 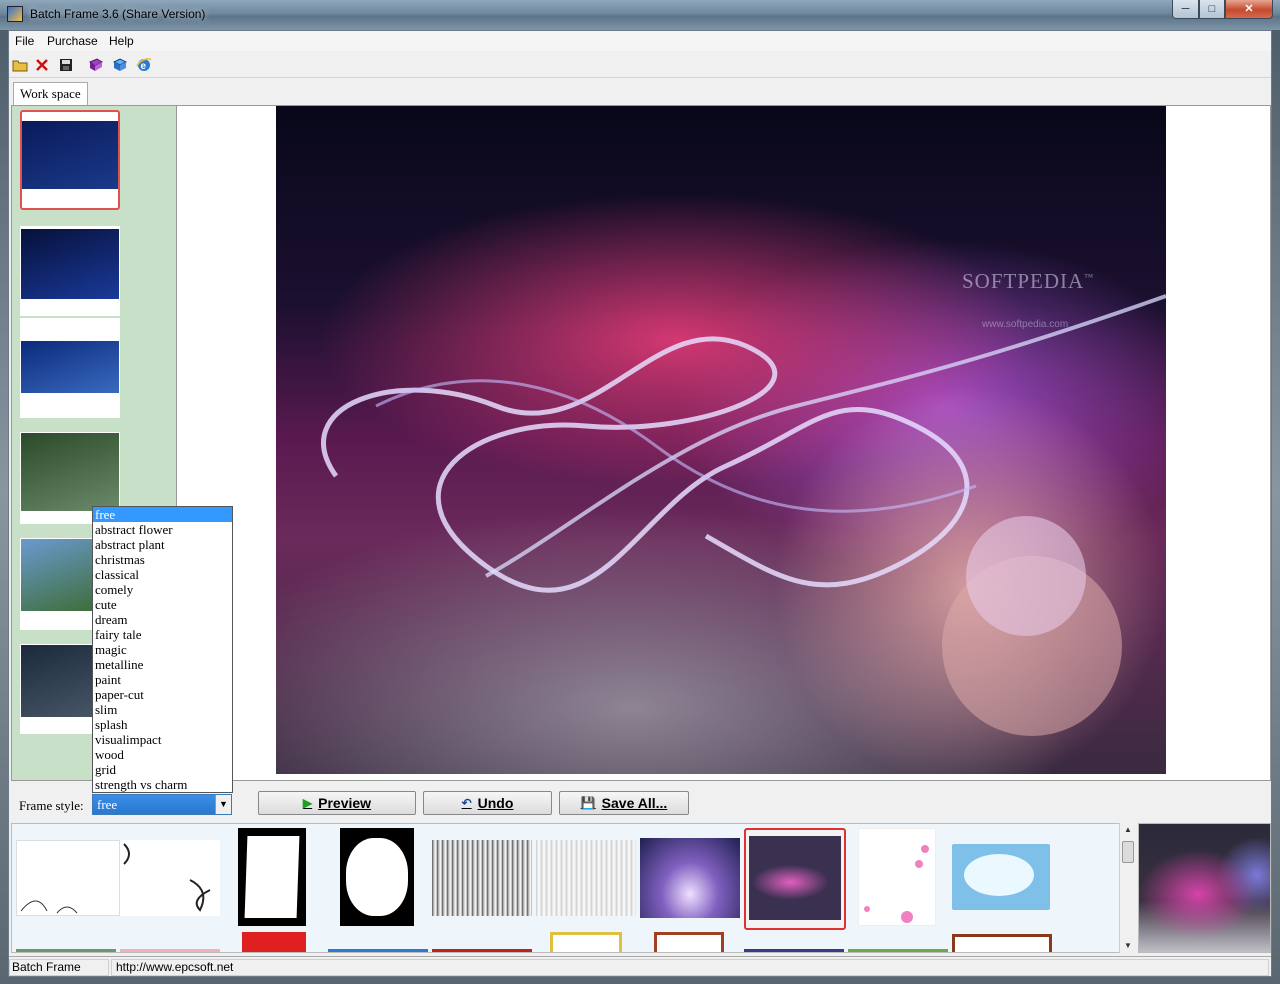 I want to click on frame-style-option: magic, so click(x=162, y=649).